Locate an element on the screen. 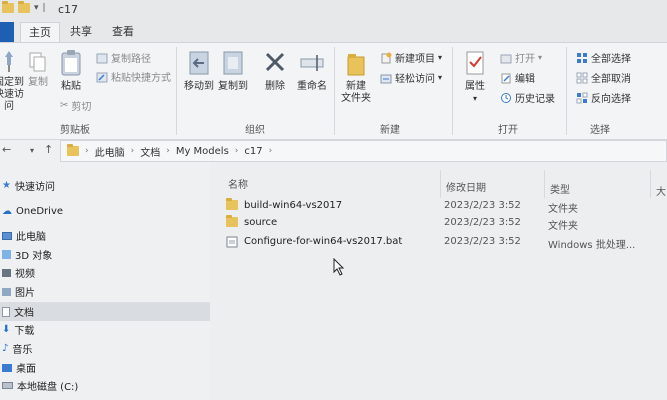 The image size is (667, 400). clipboard-group-label: 剪贴板 is located at coordinates (75, 130).